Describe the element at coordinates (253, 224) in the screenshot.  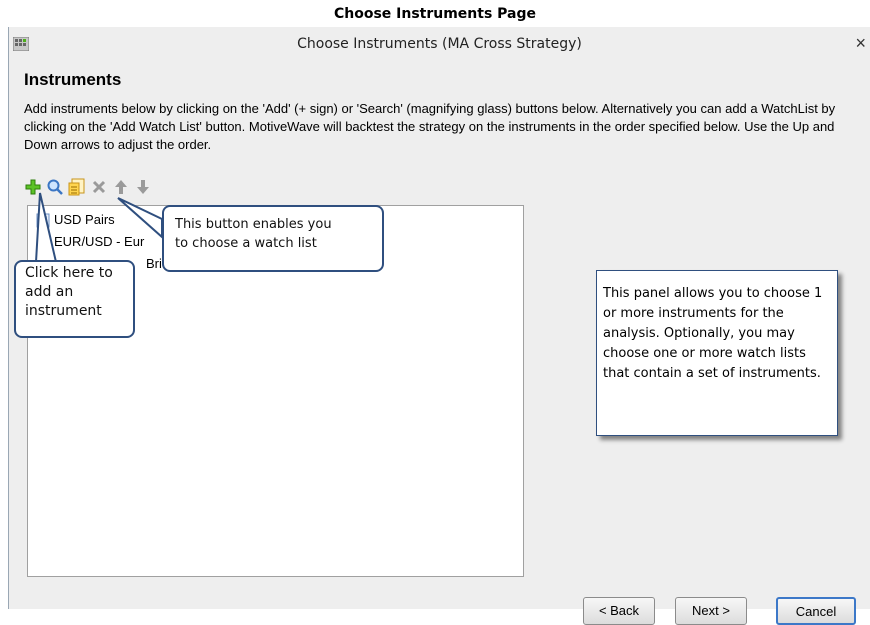
I see `callout-line: This button enables you` at that location.